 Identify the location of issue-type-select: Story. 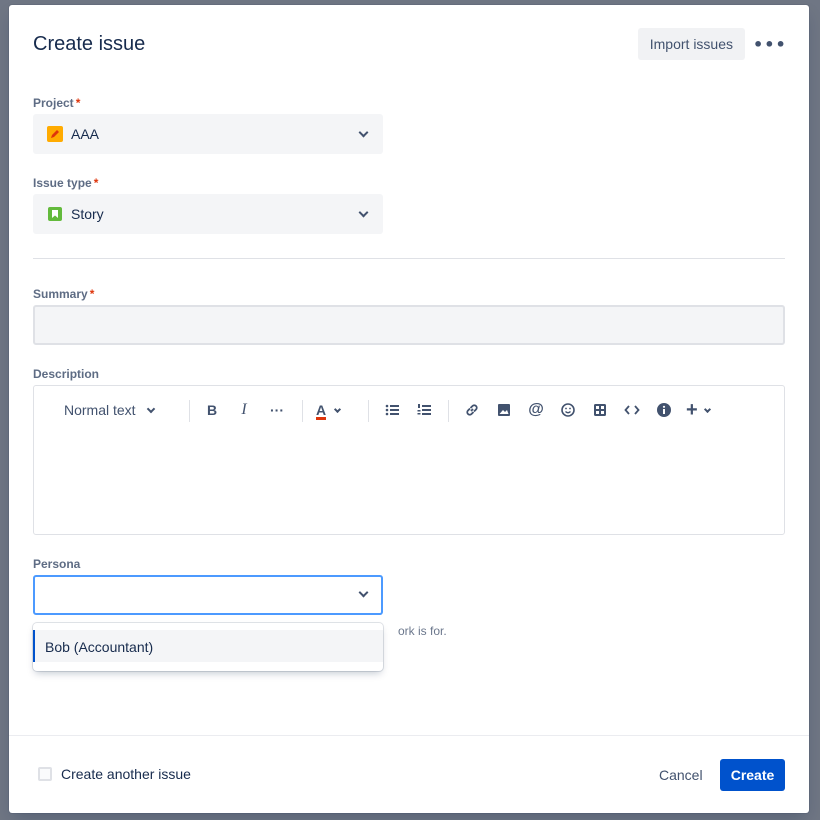
(208, 214).